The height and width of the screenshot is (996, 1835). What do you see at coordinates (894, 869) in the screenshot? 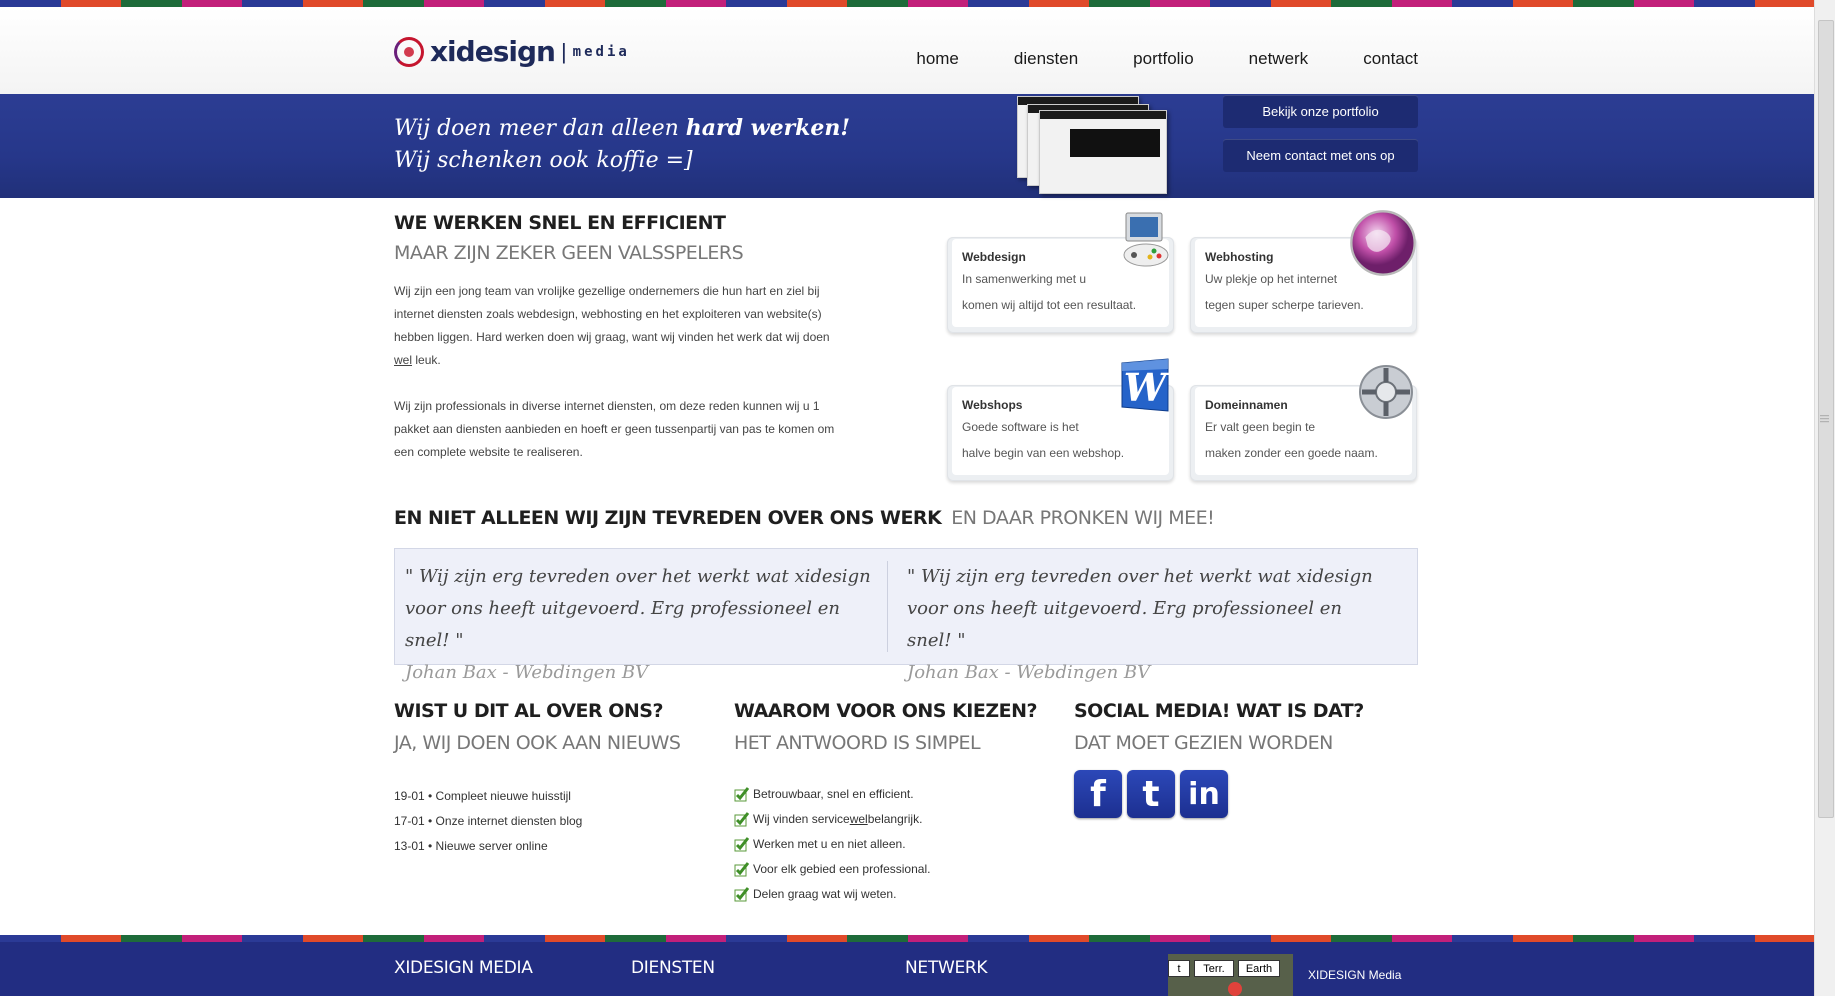
I see `check-item: Voor elk gebied een professional.` at bounding box center [894, 869].